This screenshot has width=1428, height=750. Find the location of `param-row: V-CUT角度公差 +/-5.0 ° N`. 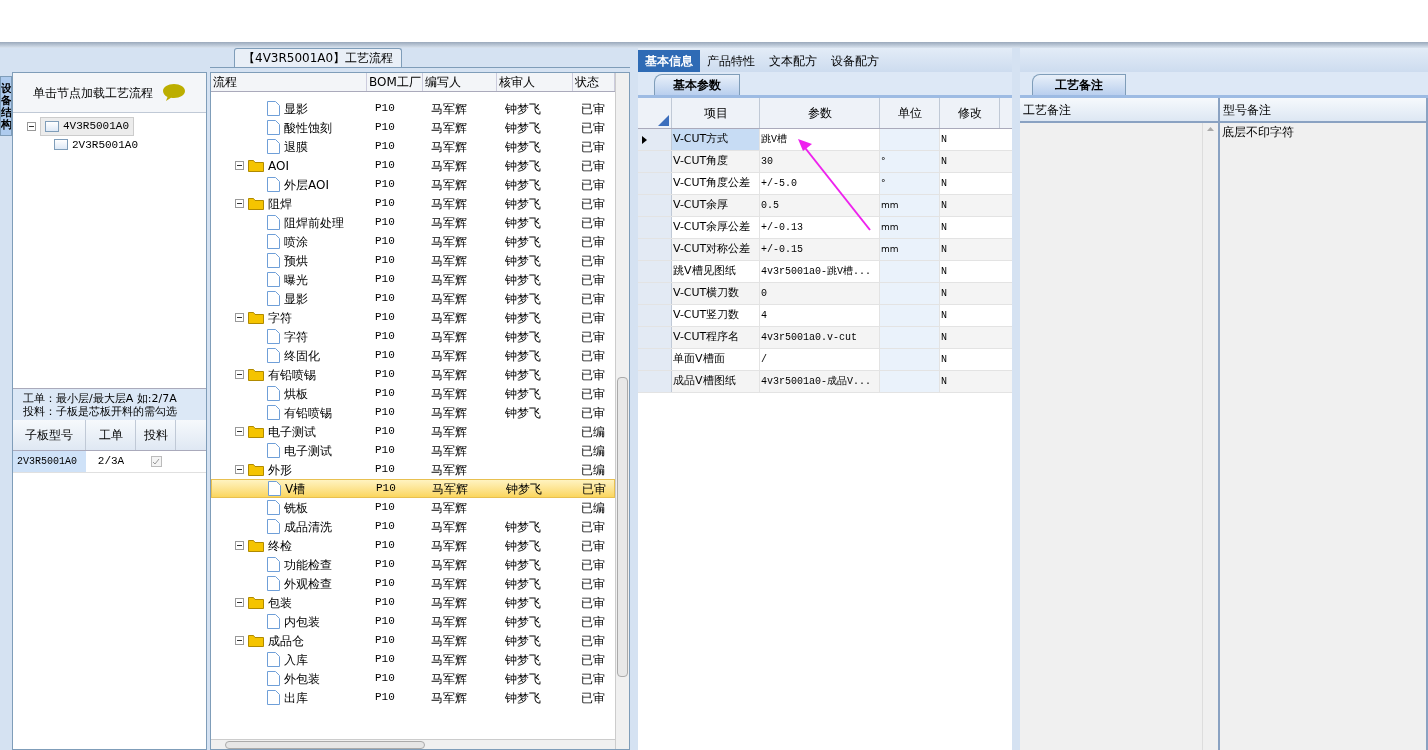

param-row: V-CUT角度公差 +/-5.0 ° N is located at coordinates (825, 184).